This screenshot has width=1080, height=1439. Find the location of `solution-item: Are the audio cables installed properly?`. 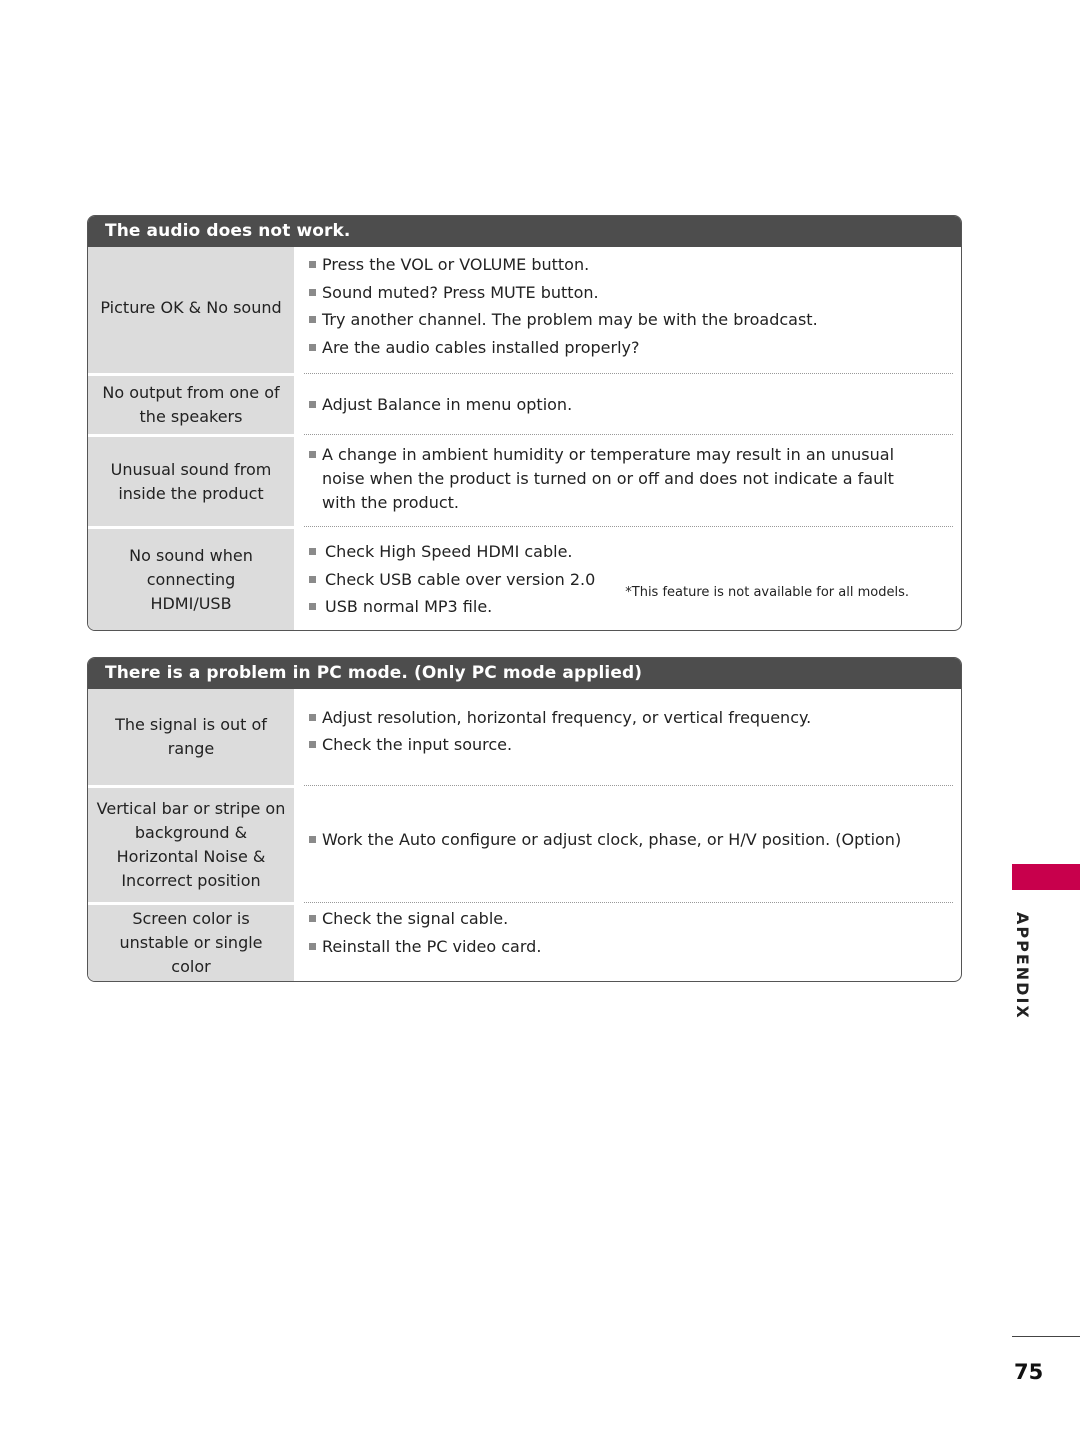

solution-item: Are the audio cables installed properly? is located at coordinates (629, 348).